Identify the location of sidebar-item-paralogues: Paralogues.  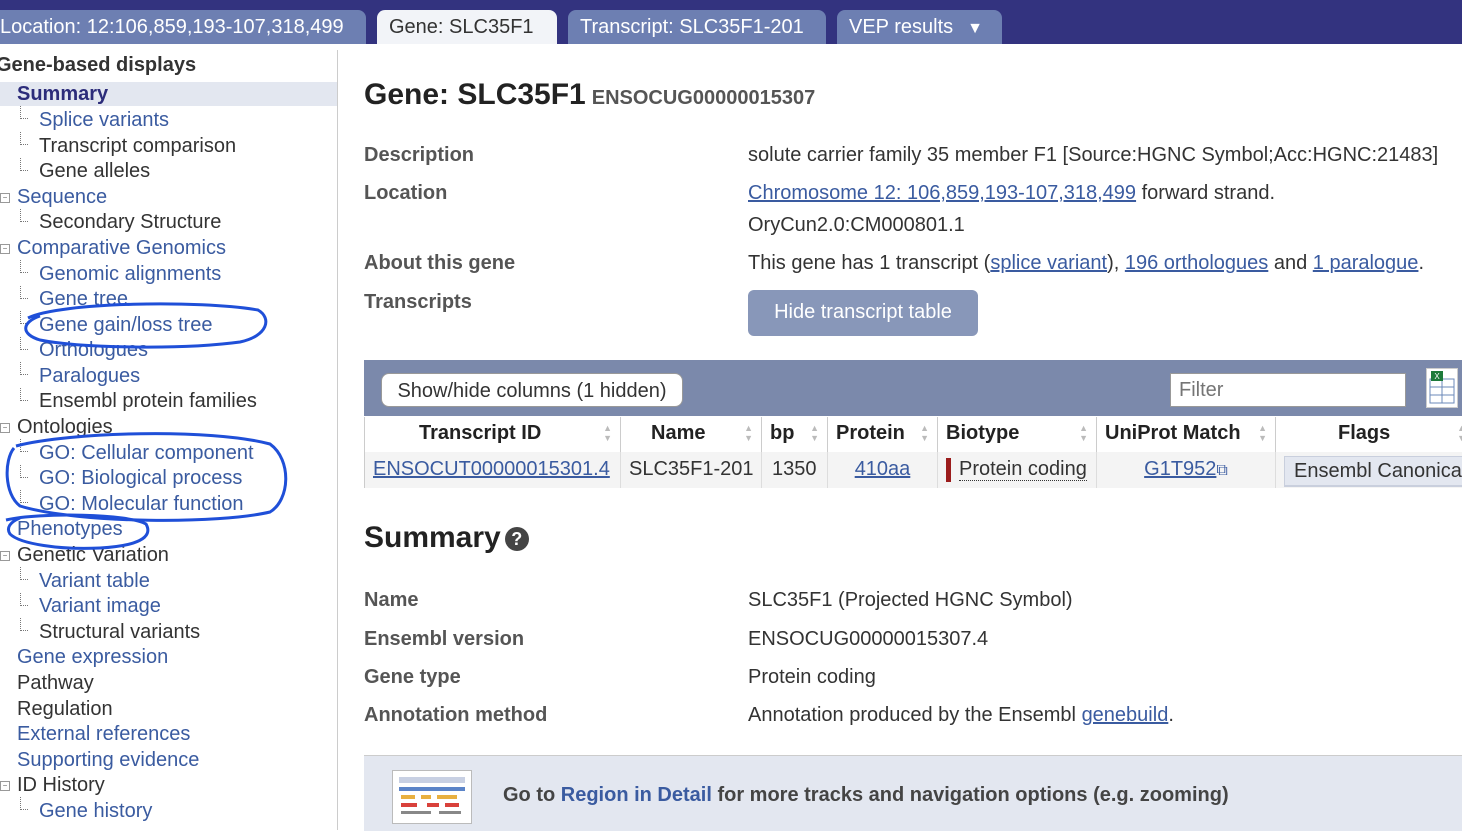
(89, 376).